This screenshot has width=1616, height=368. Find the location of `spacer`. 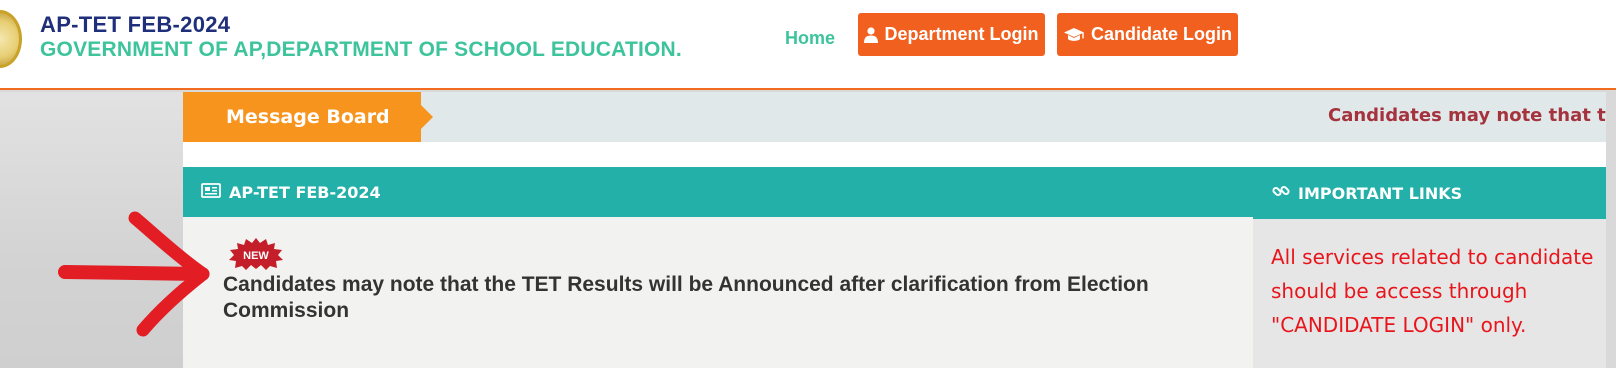

spacer is located at coordinates (894, 154).